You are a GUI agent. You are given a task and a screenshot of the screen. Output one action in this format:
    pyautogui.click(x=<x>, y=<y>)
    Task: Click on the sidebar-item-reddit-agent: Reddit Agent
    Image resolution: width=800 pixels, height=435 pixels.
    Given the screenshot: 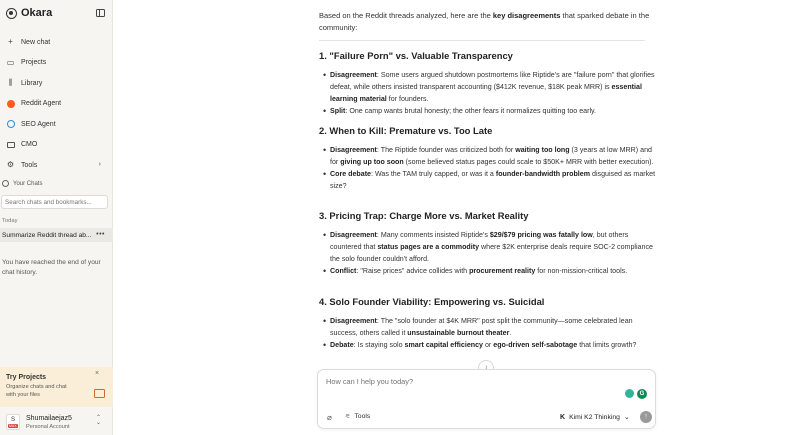 What is the action you would take?
    pyautogui.click(x=56, y=104)
    